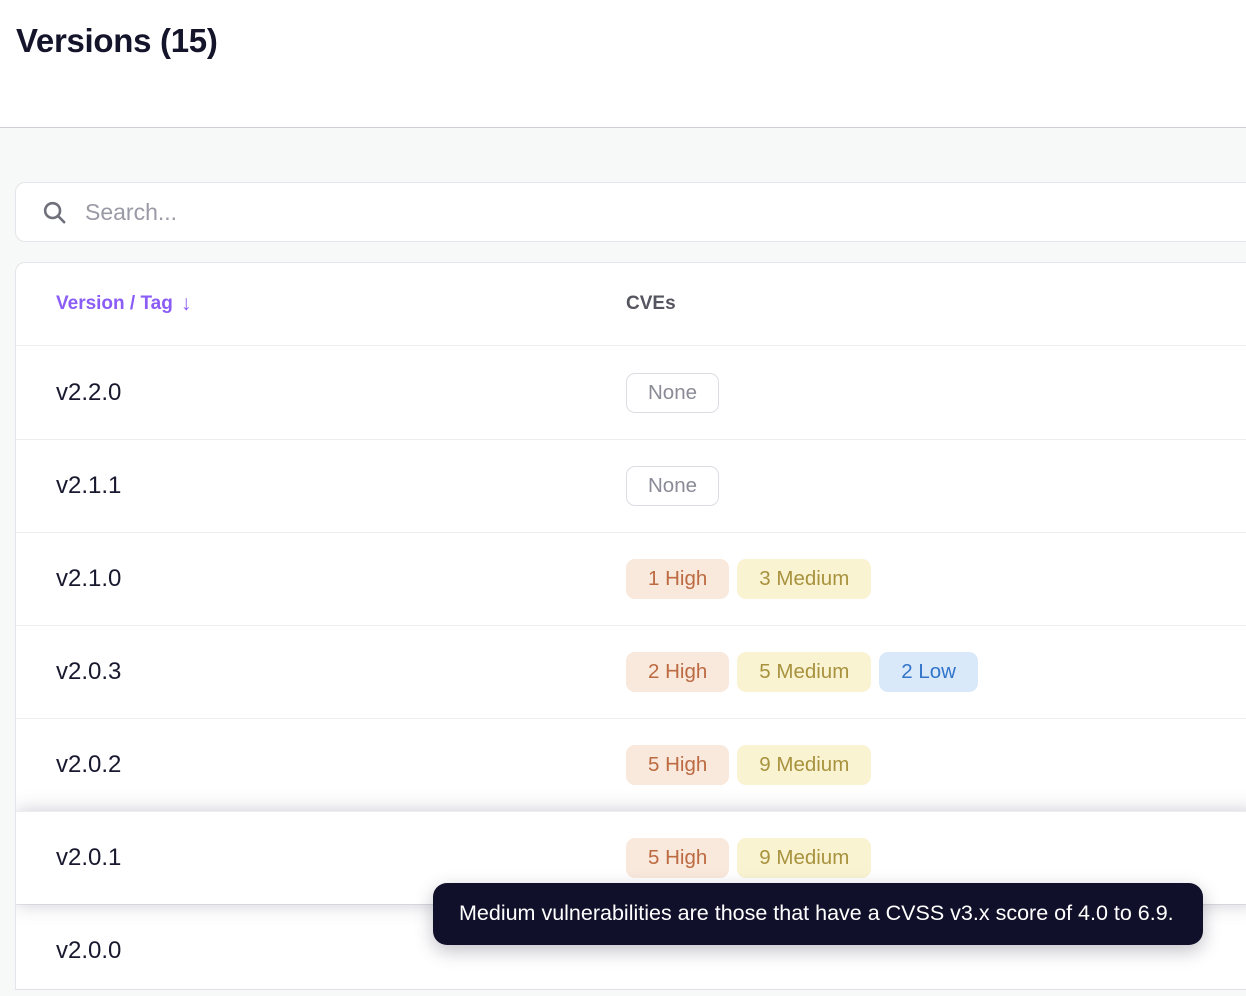  I want to click on column-header-version-tag: Version / Tag ↓, so click(321, 304).